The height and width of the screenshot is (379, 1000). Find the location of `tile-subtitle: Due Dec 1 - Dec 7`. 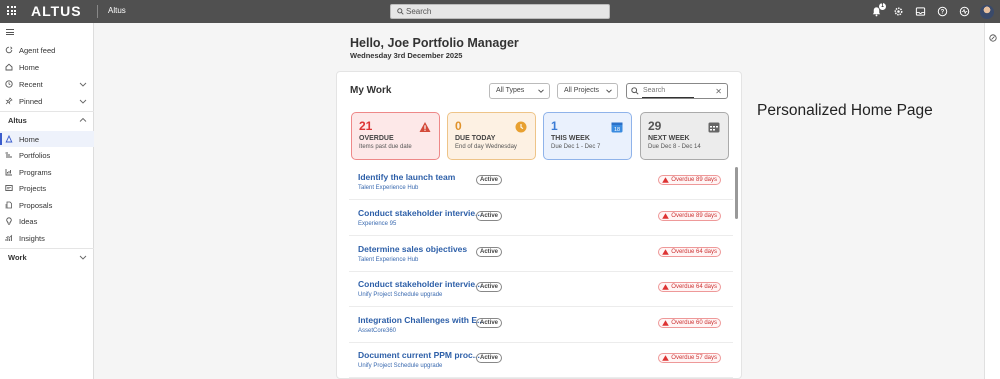

tile-subtitle: Due Dec 1 - Dec 7 is located at coordinates (576, 147).